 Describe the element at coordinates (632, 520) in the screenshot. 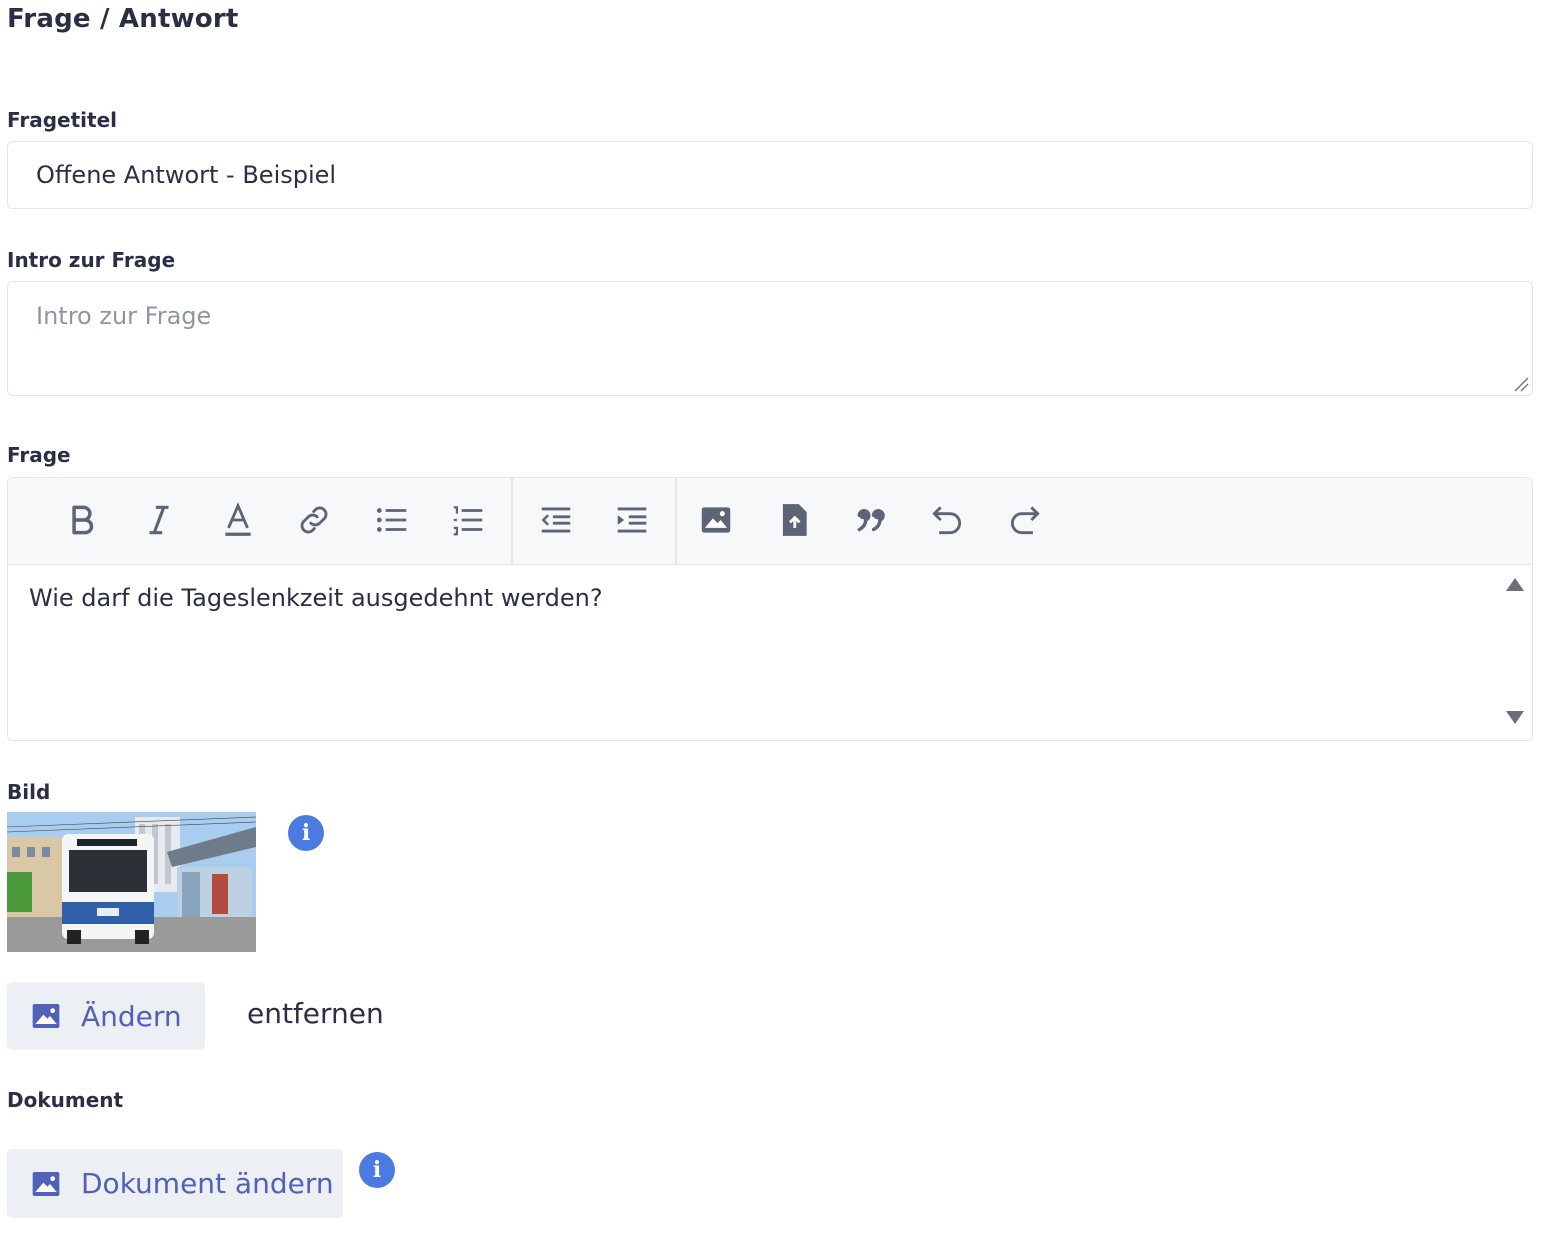

I see `indent-icon` at that location.